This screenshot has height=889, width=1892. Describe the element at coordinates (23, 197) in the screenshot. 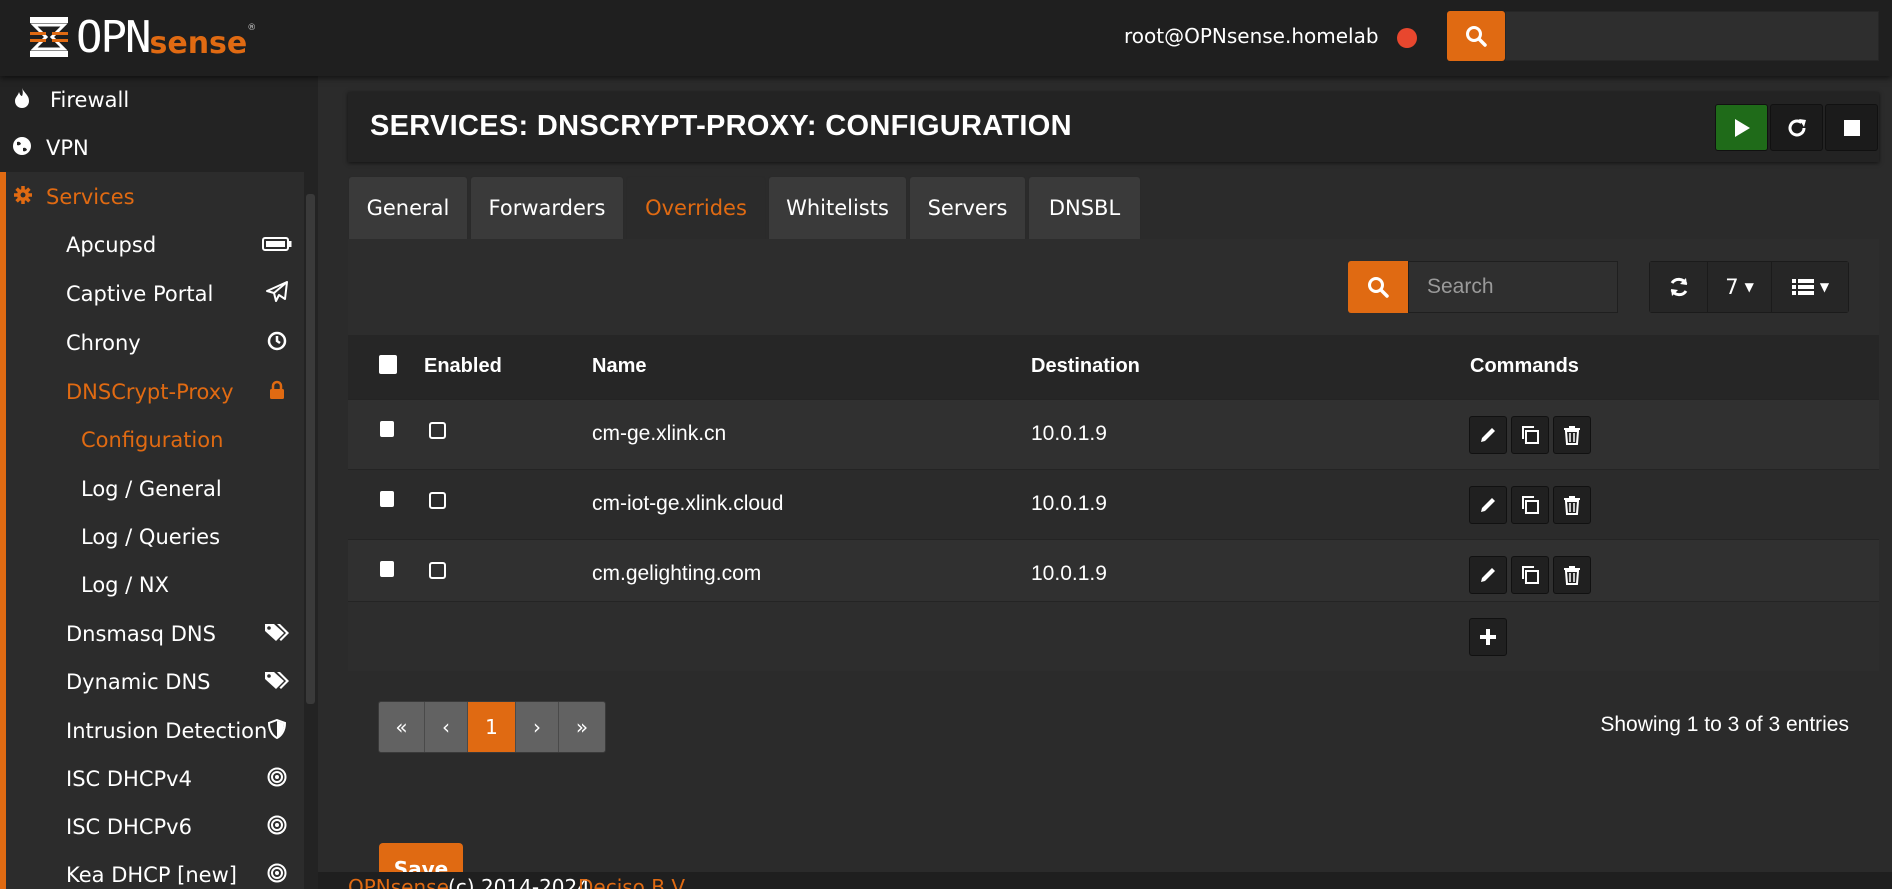

I see `gear-icon` at that location.